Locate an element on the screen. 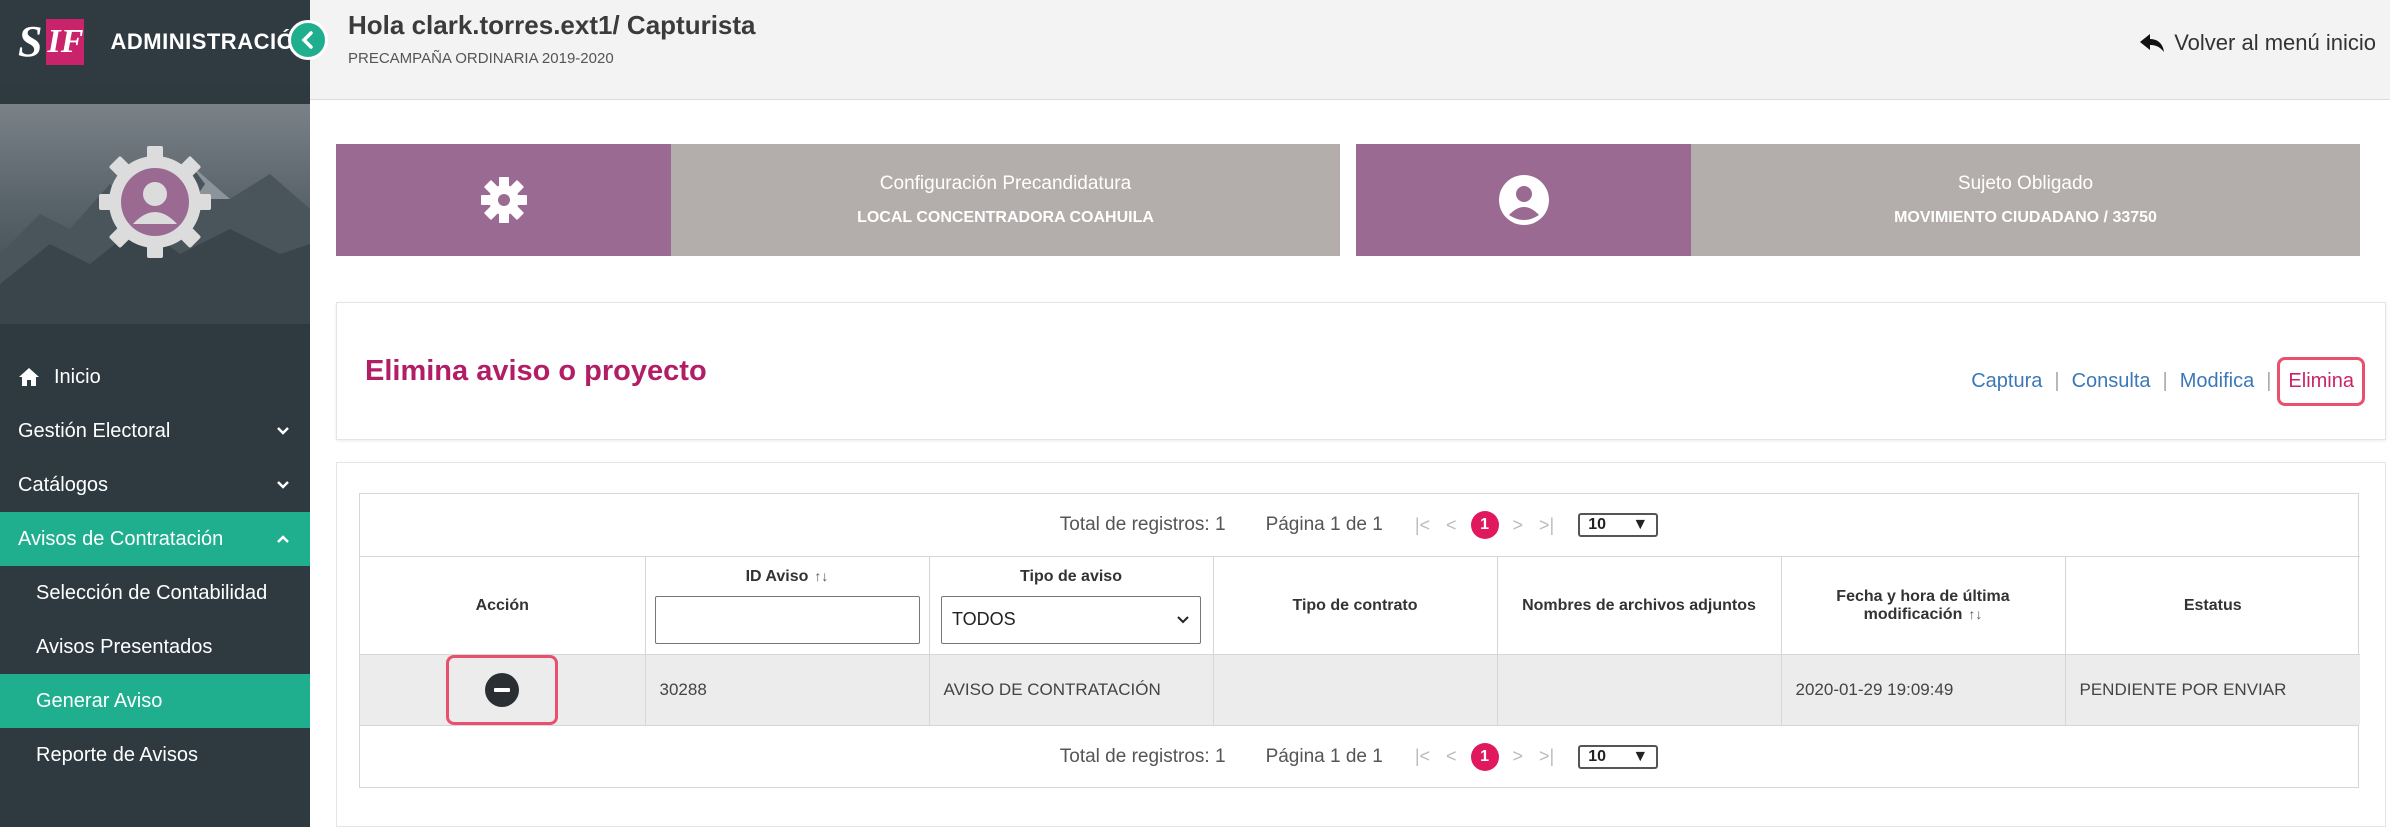 This screenshot has width=2390, height=827. back-to-menu-link: Volver al menú inicio is located at coordinates (2257, 43).